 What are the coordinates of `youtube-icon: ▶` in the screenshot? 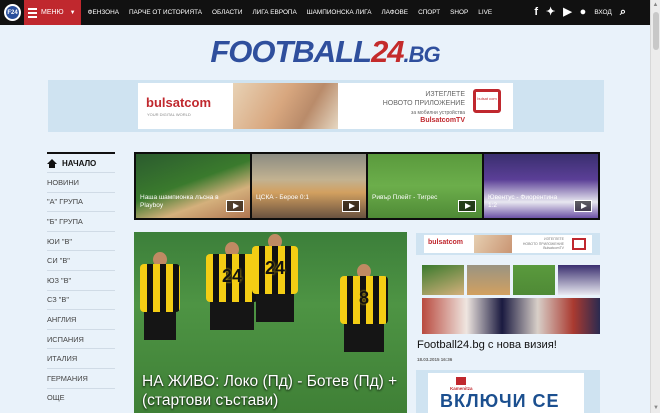 It's located at (567, 12).